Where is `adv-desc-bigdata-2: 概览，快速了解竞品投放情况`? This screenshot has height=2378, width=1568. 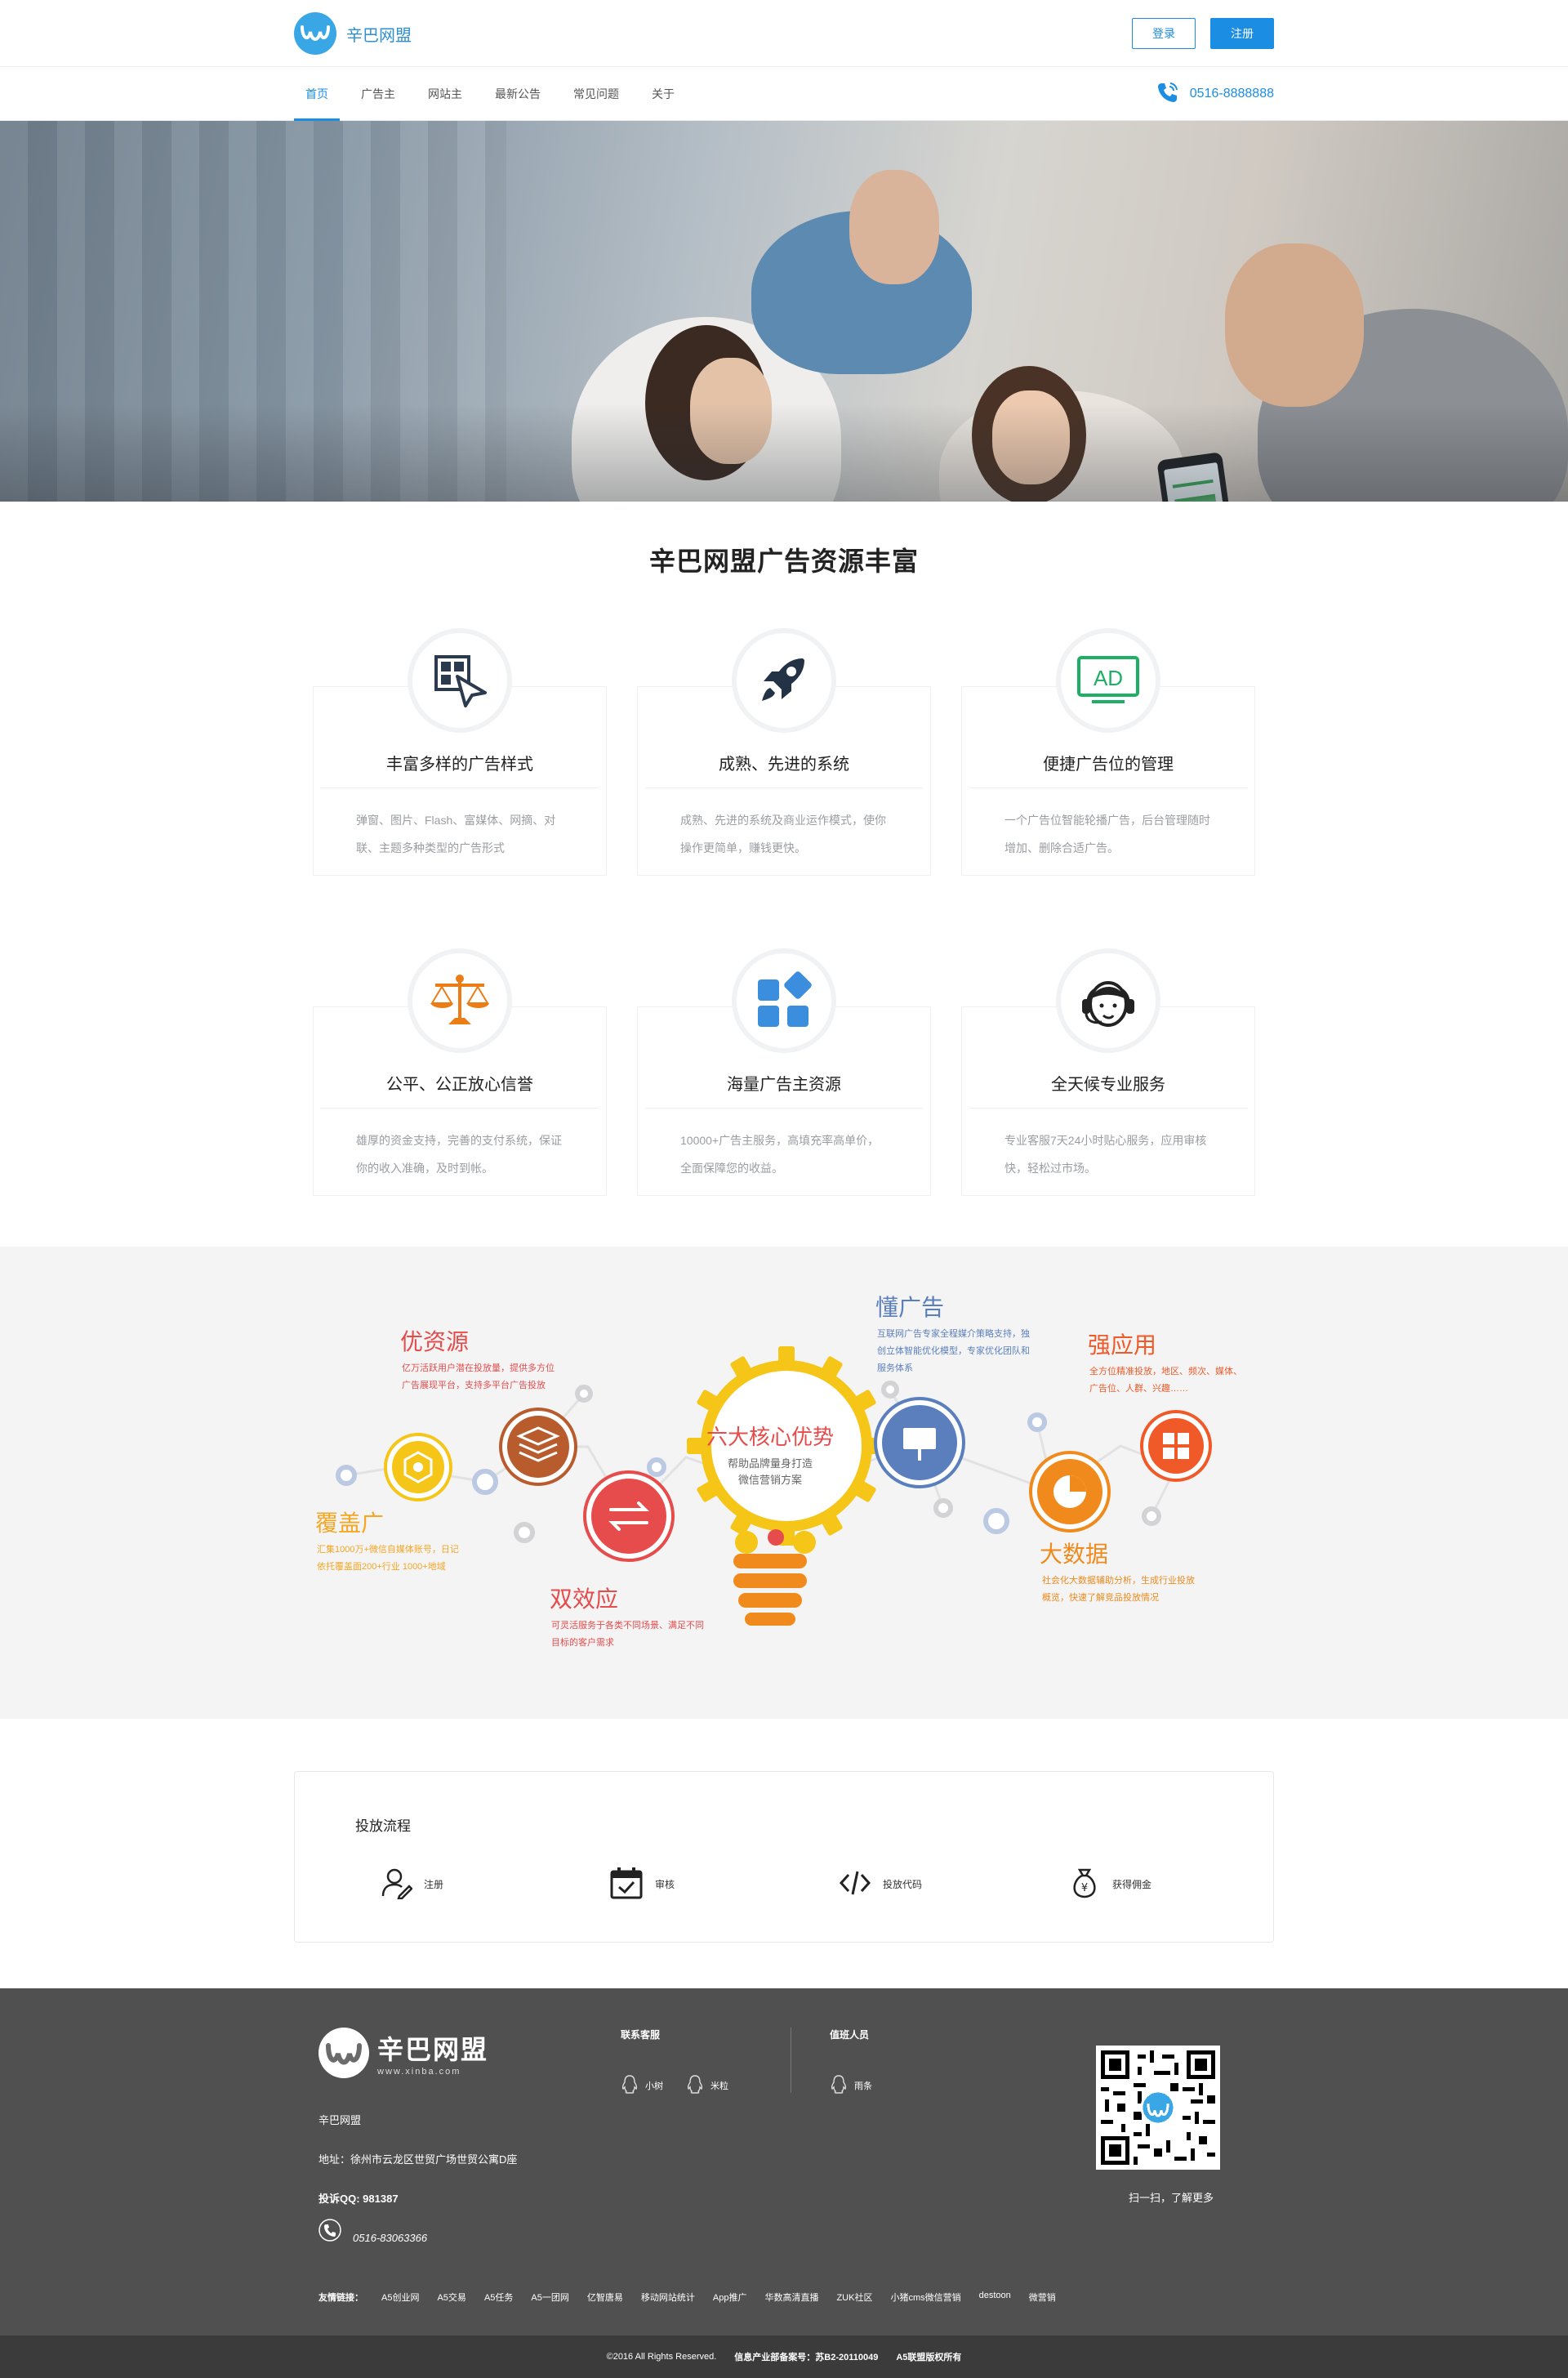
adv-desc-bigdata-2: 概览，快速了解竞品投放情况 is located at coordinates (1100, 1597).